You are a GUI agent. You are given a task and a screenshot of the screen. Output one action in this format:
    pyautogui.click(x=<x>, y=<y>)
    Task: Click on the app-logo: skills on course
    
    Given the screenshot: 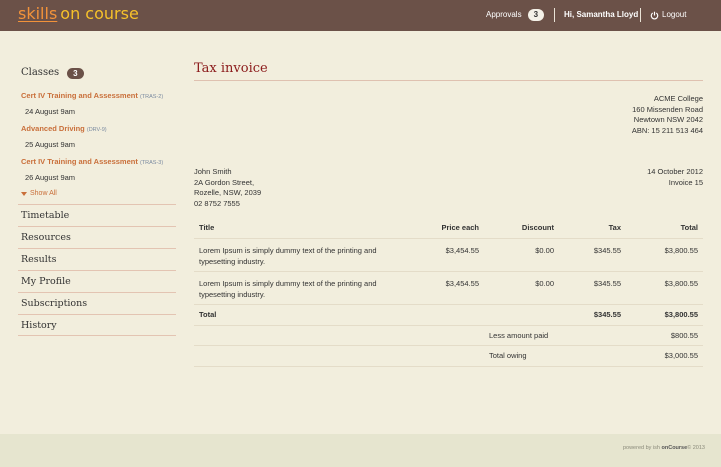 What is the action you would take?
    pyautogui.click(x=78, y=14)
    